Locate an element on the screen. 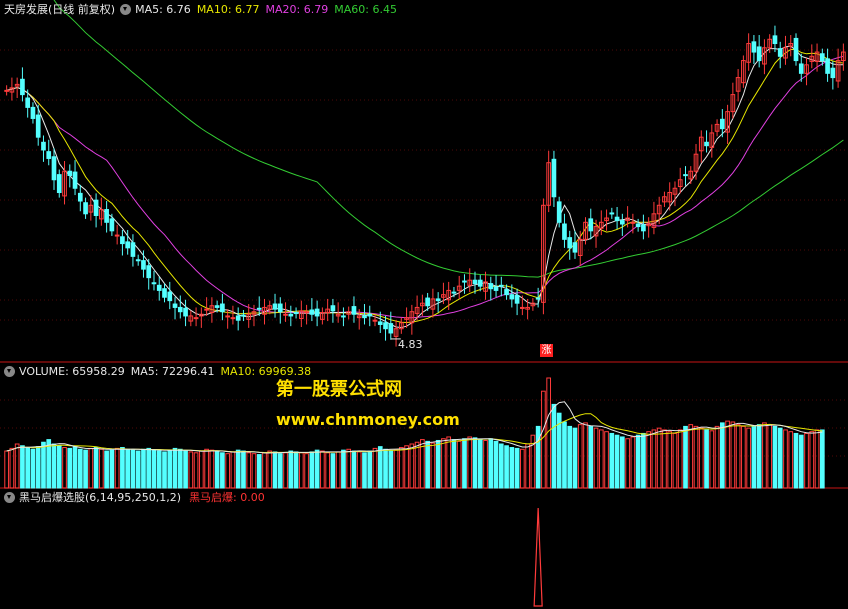 The width and height of the screenshot is (848, 609). watermark-url: www.chnmoney.com is located at coordinates (368, 419).